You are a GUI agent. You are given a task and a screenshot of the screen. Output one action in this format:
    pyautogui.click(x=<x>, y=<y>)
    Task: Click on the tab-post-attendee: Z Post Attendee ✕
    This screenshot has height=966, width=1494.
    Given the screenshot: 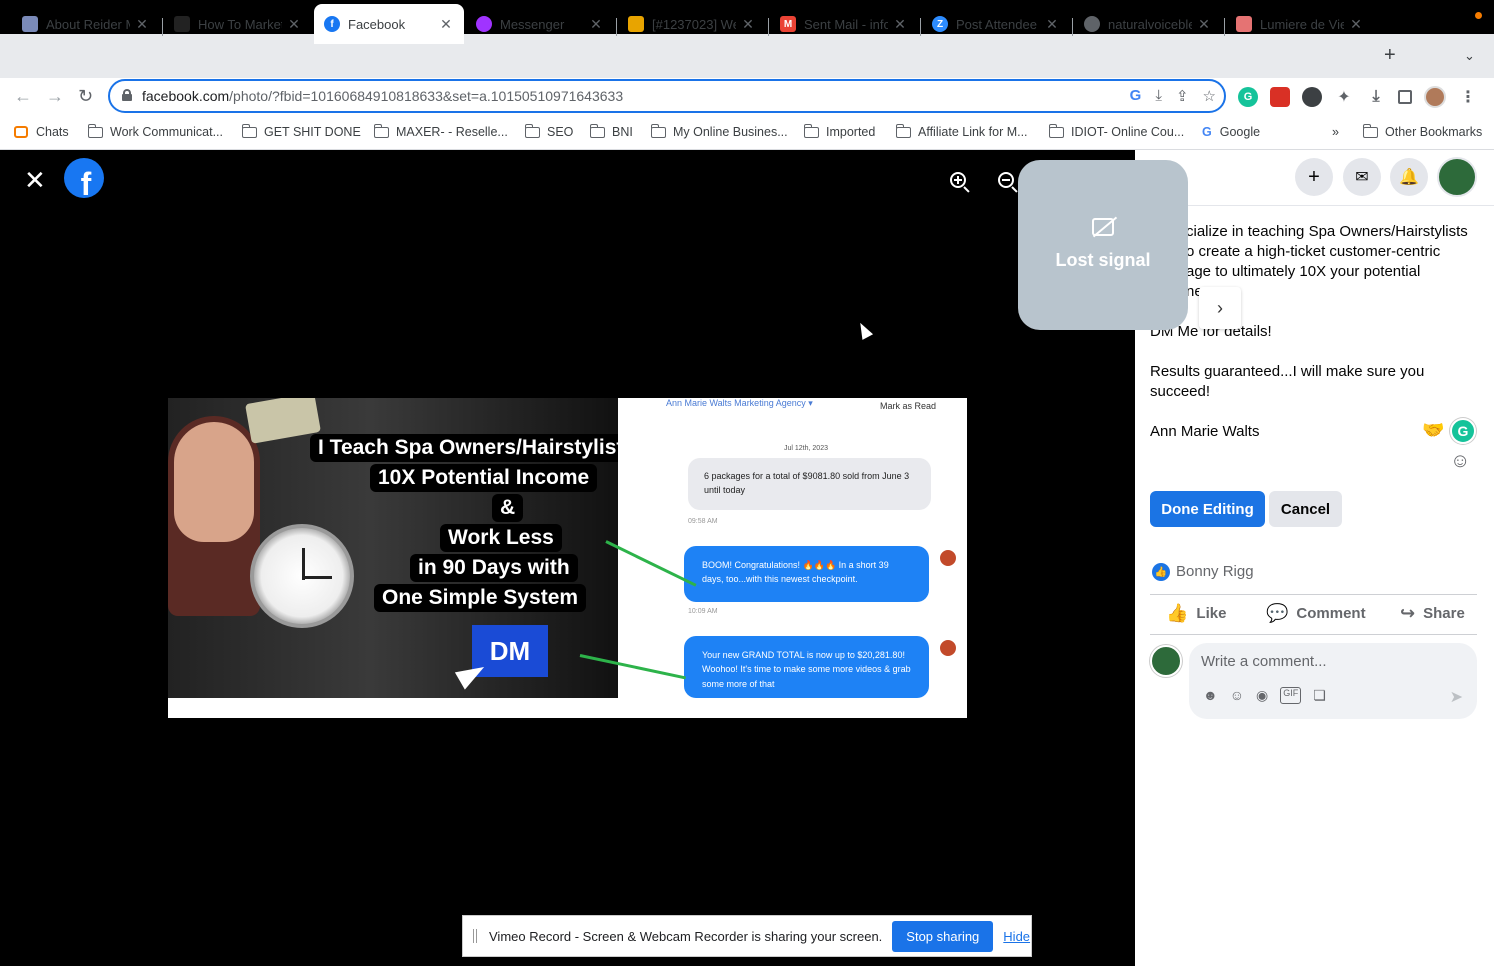 What is the action you would take?
    pyautogui.click(x=996, y=24)
    